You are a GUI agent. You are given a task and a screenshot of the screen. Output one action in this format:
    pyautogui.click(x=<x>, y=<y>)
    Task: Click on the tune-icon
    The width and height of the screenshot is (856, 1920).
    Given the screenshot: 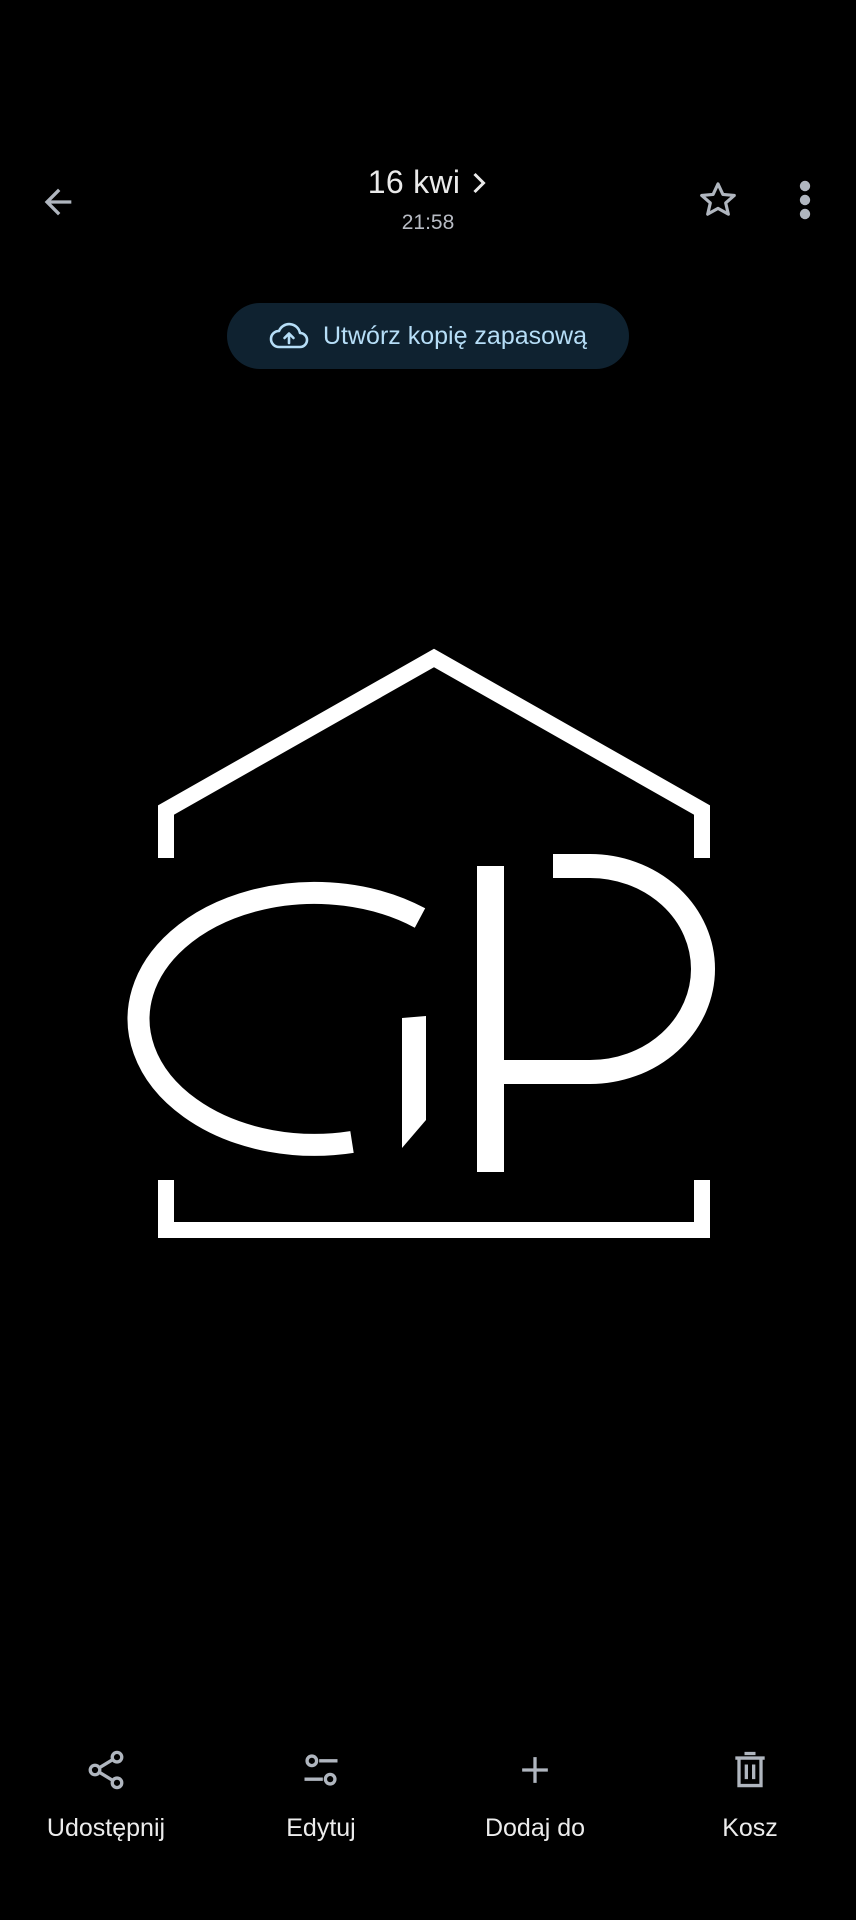 What is the action you would take?
    pyautogui.click(x=321, y=1770)
    